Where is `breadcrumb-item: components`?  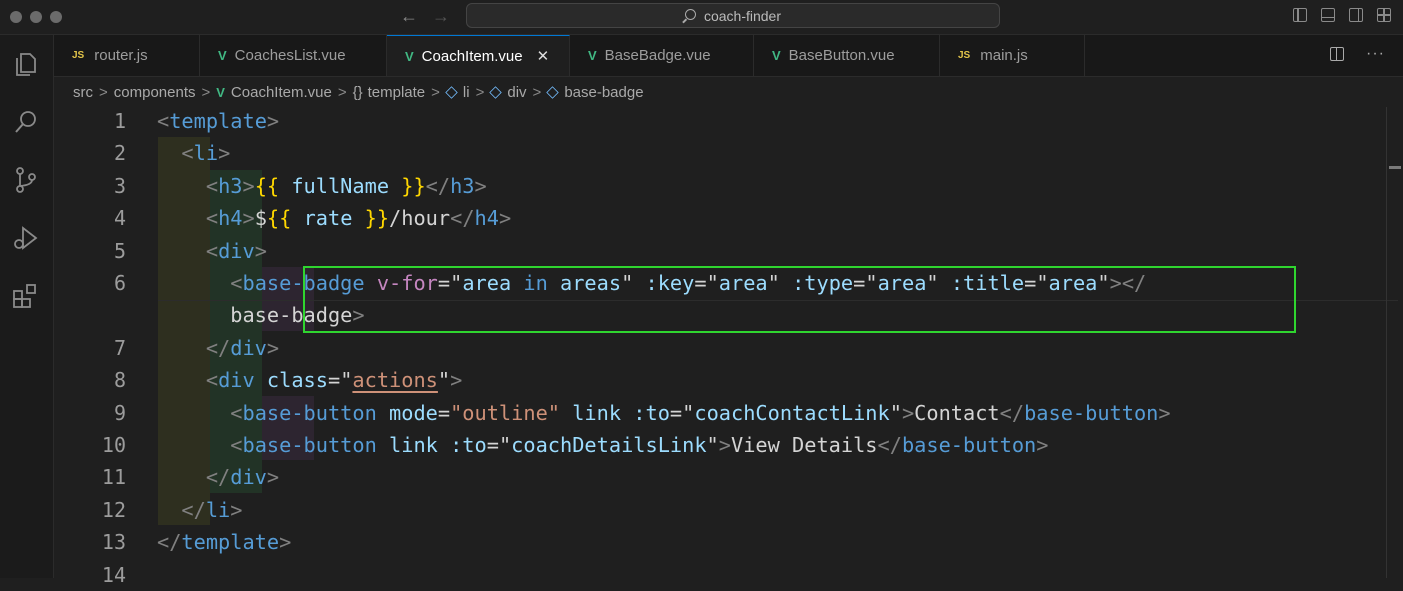
breadcrumb-item: components is located at coordinates (155, 92).